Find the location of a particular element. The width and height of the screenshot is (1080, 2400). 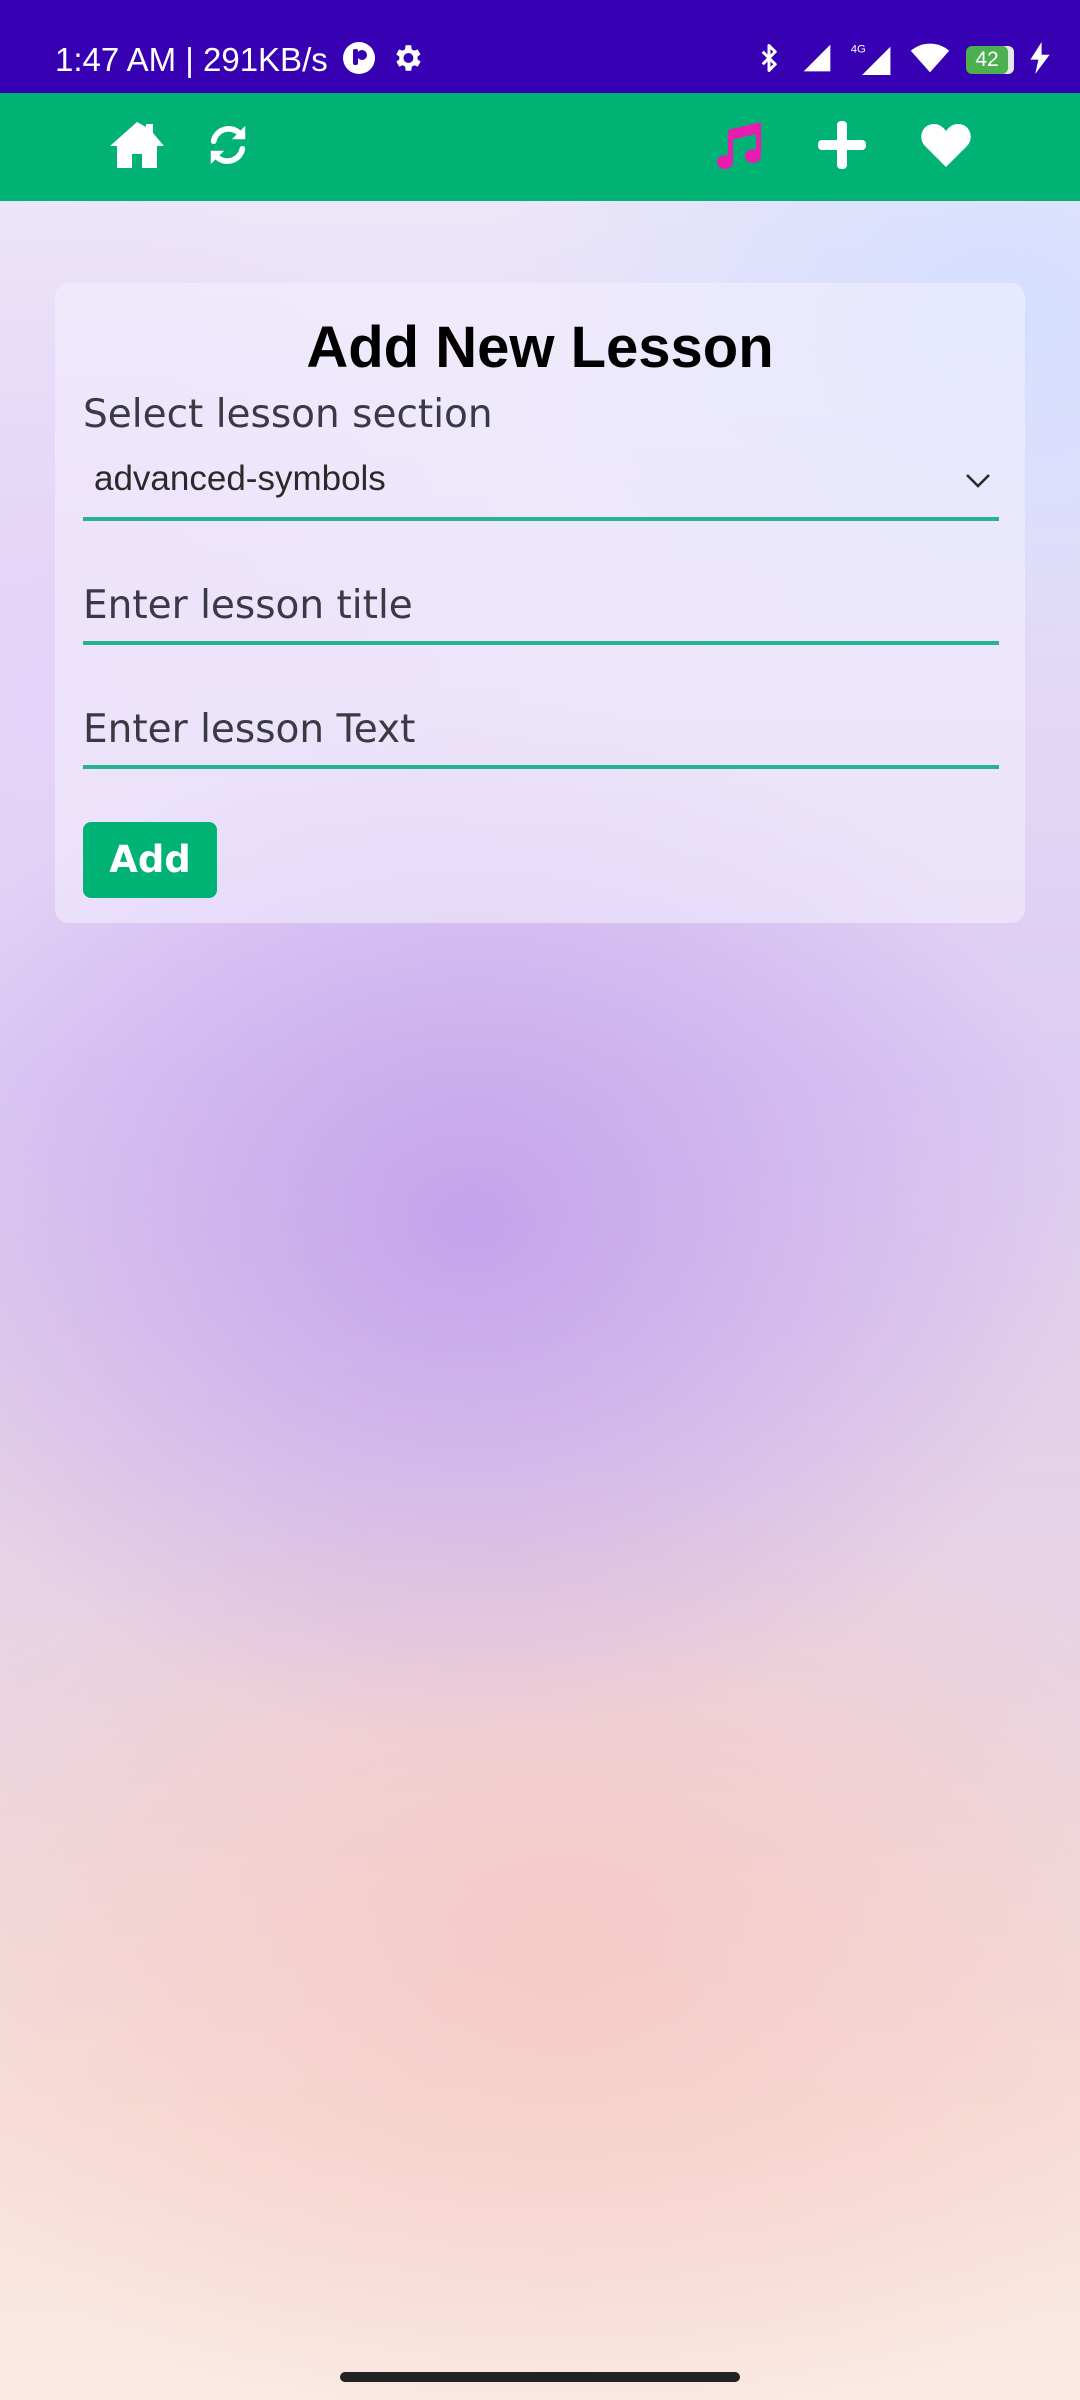

home-gesture-bar is located at coordinates (540, 2377).